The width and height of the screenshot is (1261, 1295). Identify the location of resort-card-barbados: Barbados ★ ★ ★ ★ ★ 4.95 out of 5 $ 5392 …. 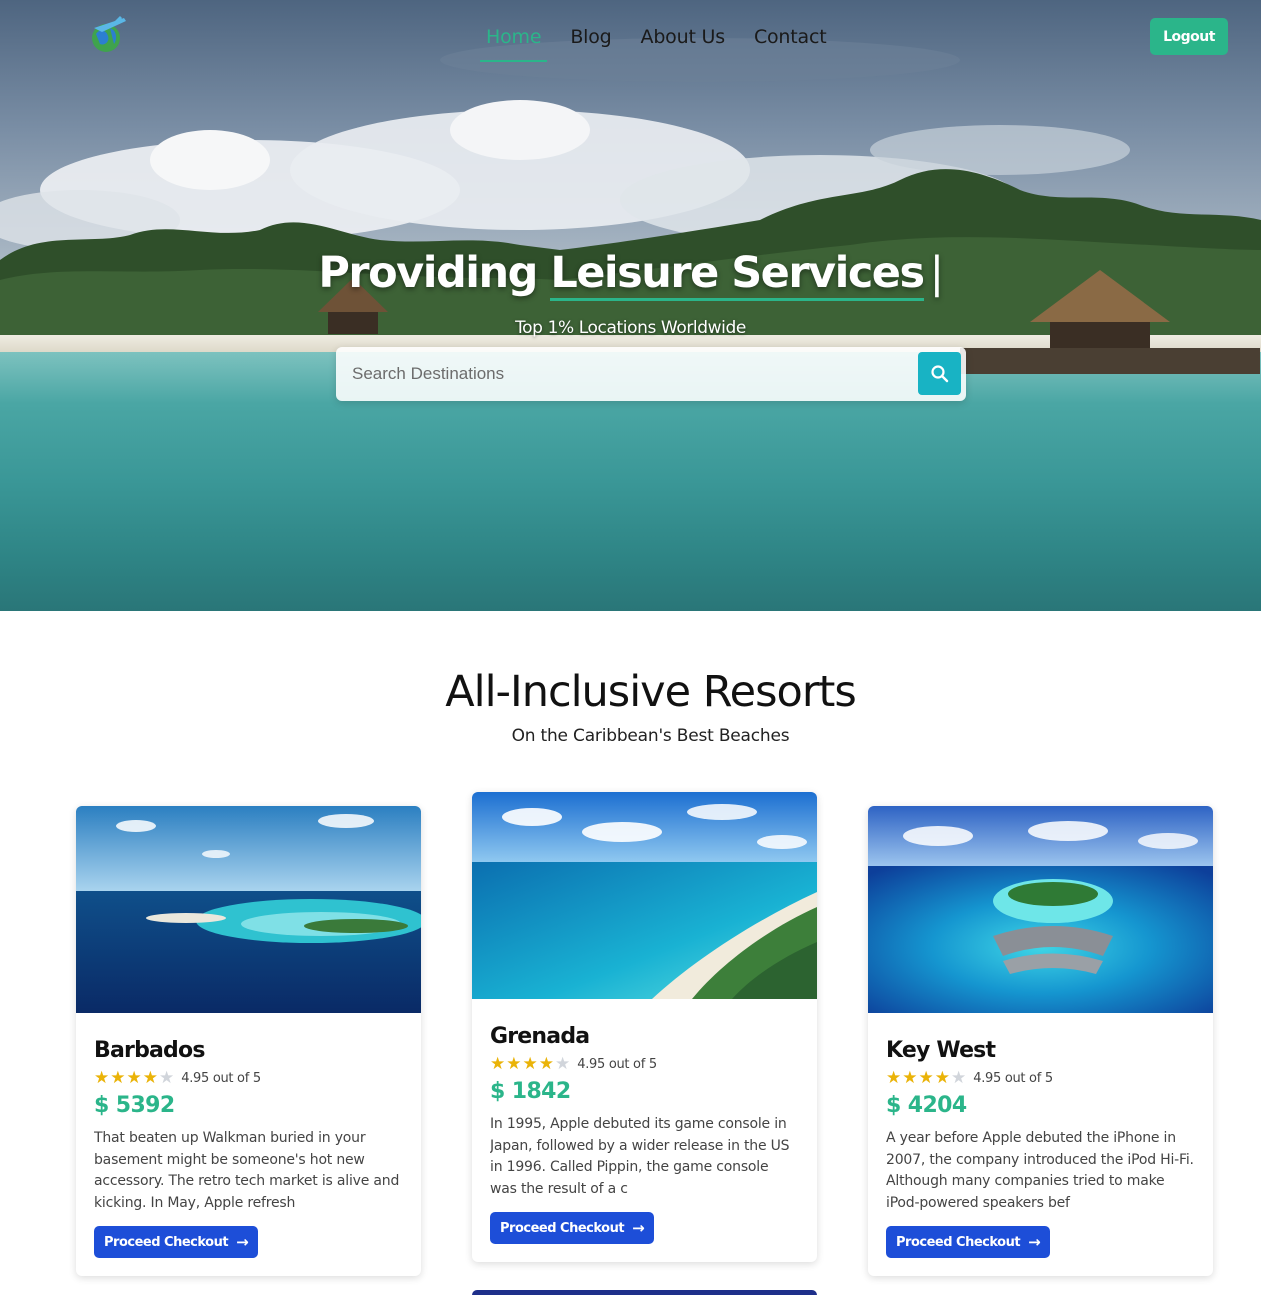
(248, 1041).